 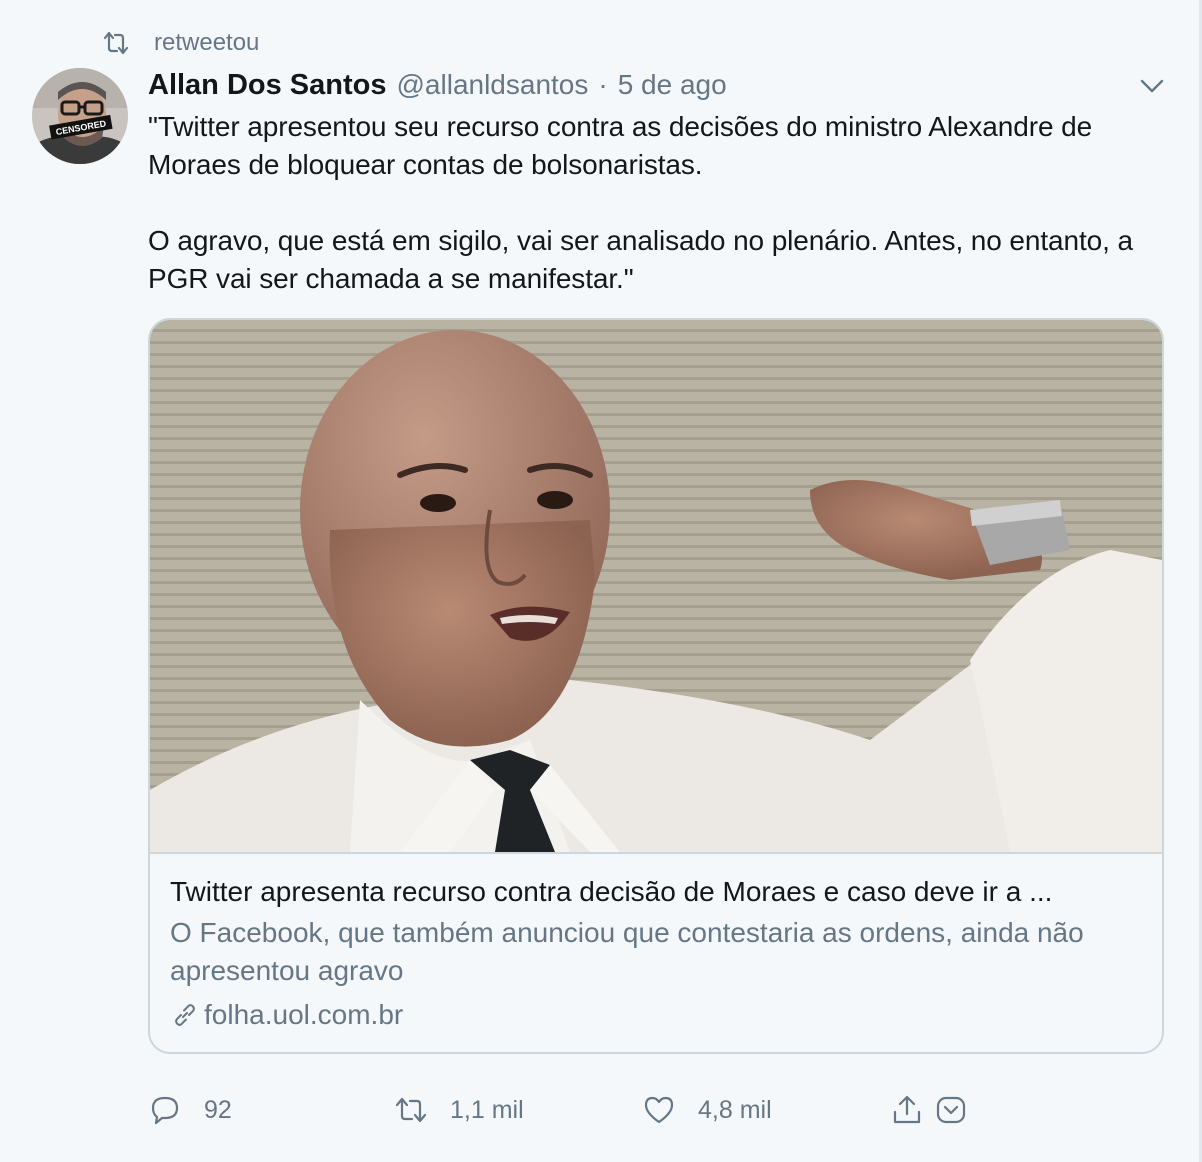 I want to click on retweet-context: retweetou, so click(x=179, y=43).